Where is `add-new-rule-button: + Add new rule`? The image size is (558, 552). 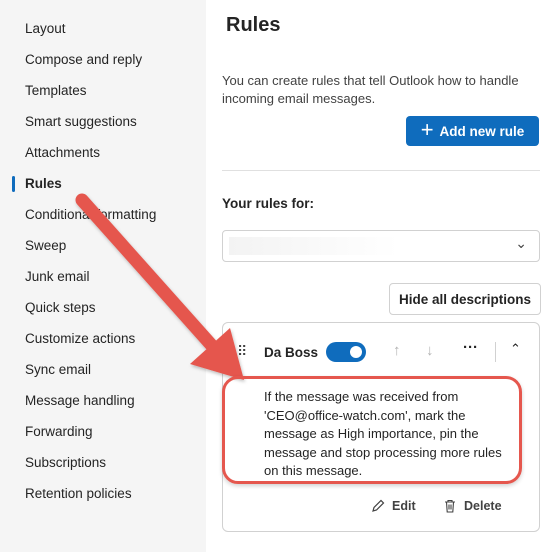
add-new-rule-button: + Add new rule is located at coordinates (472, 131).